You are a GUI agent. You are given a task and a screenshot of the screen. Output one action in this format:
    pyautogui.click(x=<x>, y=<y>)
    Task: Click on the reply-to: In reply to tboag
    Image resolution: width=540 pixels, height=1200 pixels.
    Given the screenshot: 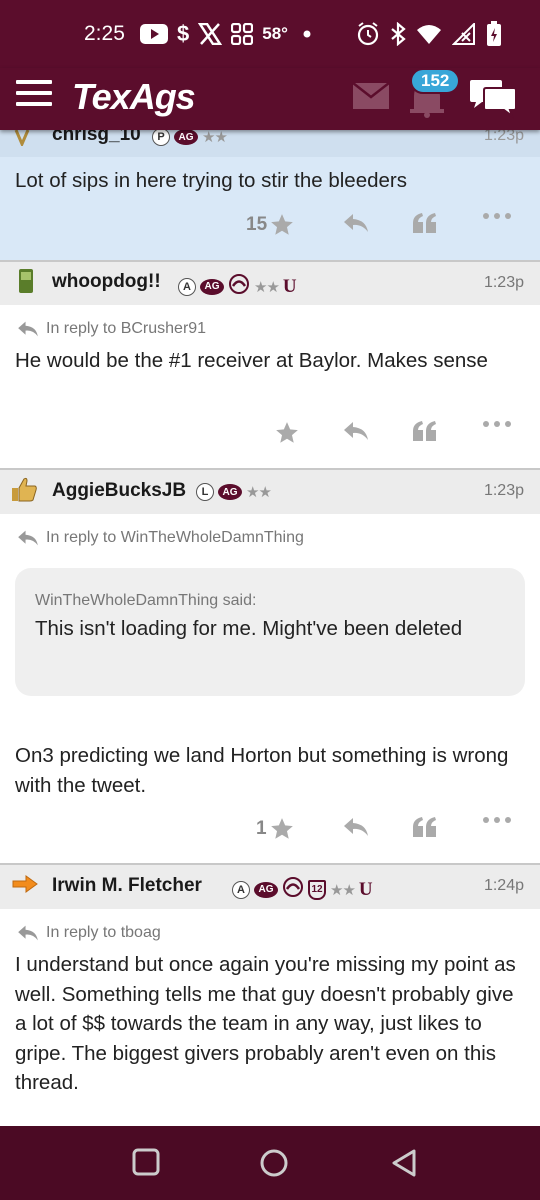 What is the action you would take?
    pyautogui.click(x=88, y=933)
    